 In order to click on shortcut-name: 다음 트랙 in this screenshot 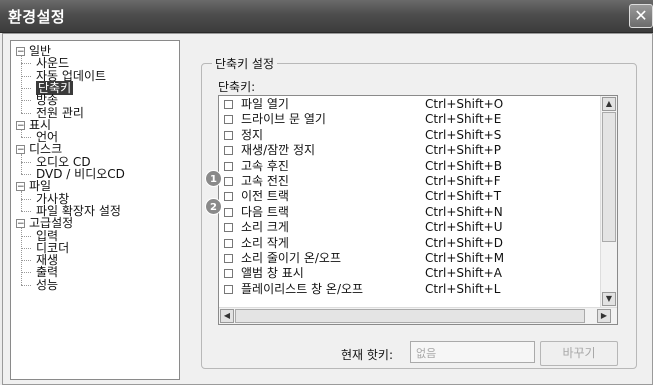, I will do `click(265, 211)`.